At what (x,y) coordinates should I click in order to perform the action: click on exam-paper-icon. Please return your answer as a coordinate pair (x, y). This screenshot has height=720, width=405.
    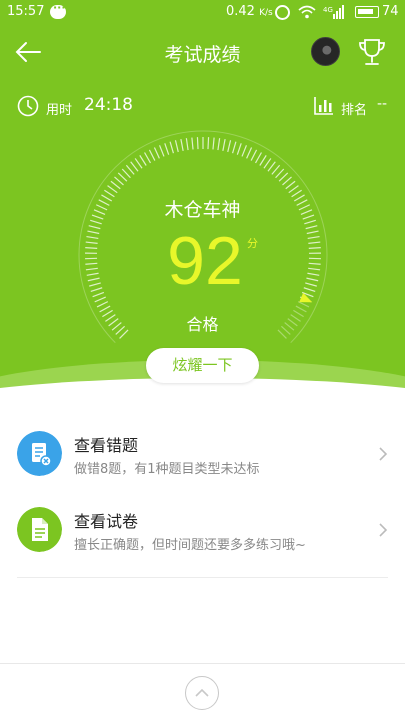
    Looking at the image, I should click on (39, 529).